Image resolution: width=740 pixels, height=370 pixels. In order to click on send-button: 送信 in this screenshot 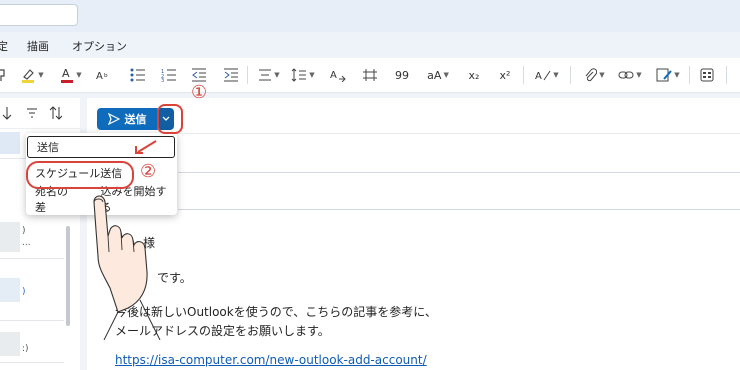, I will do `click(127, 119)`.